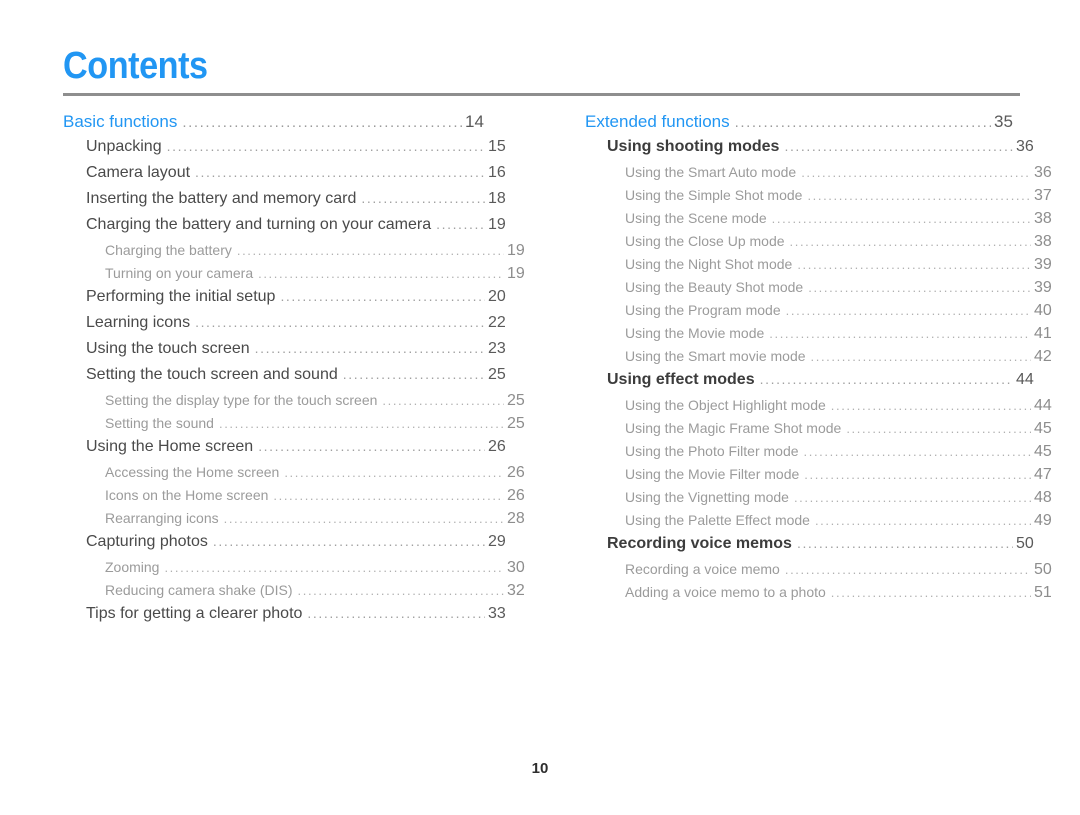 This screenshot has height=815, width=1080. I want to click on toc-entry-label: Turning on your camera, so click(179, 273).